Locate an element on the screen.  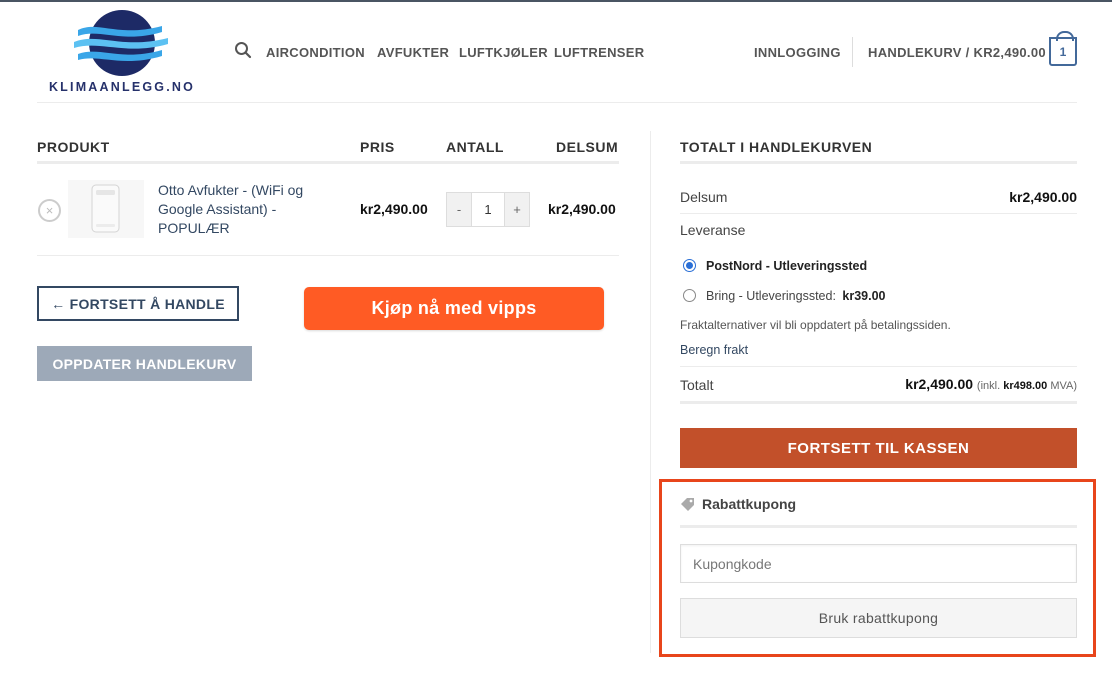
tax-suffix: MVA) is located at coordinates (1063, 386).